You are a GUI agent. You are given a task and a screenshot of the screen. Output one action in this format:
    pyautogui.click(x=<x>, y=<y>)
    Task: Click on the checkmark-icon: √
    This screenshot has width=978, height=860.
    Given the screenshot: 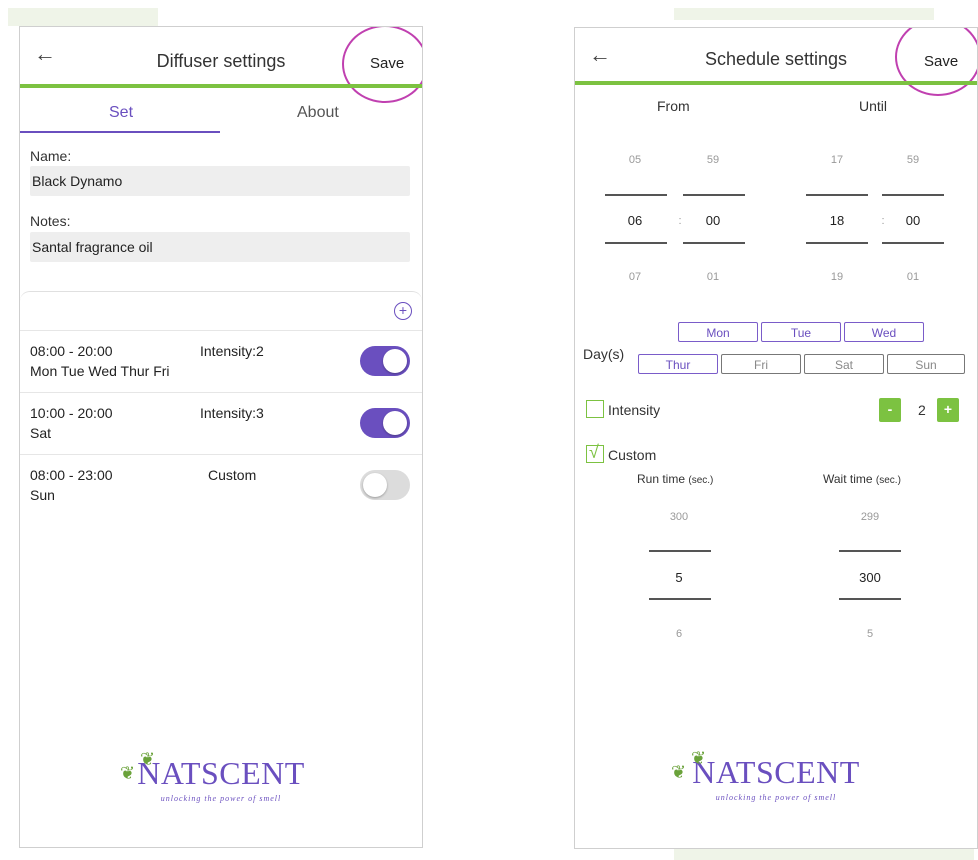 What is the action you would take?
    pyautogui.click(x=594, y=452)
    